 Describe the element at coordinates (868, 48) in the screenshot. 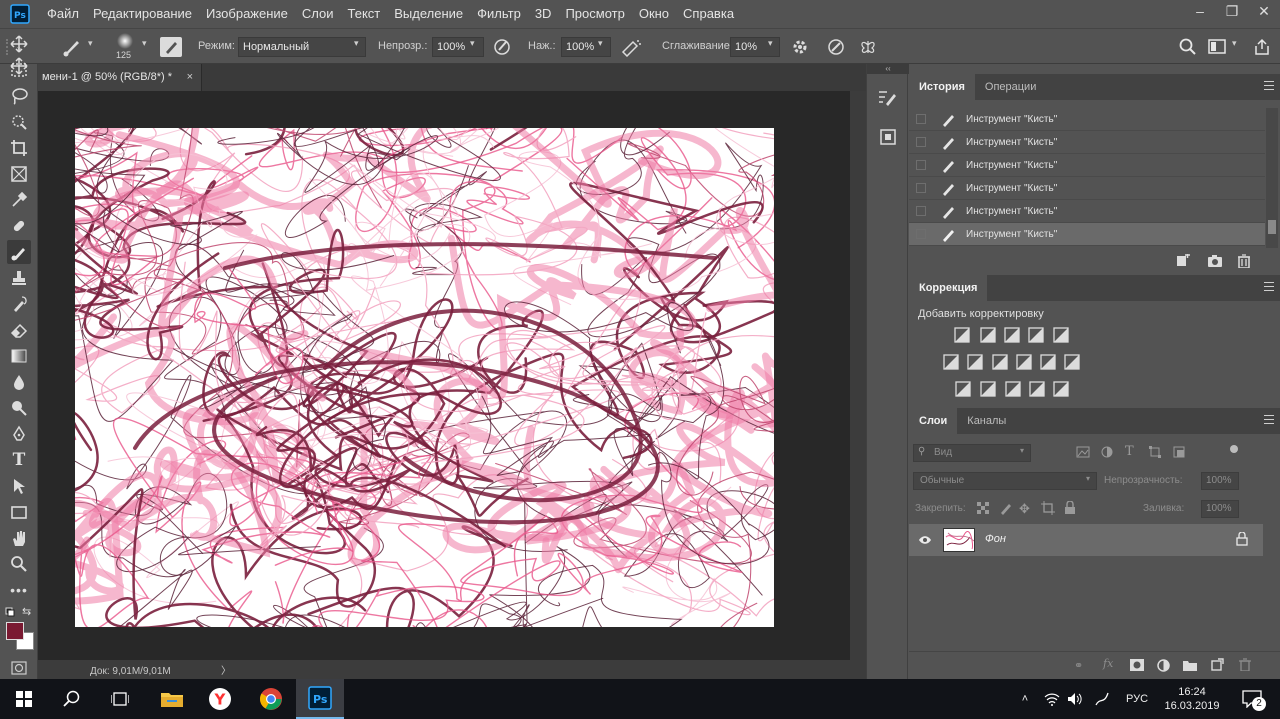

I see `symmetry-butterfly-icon` at that location.